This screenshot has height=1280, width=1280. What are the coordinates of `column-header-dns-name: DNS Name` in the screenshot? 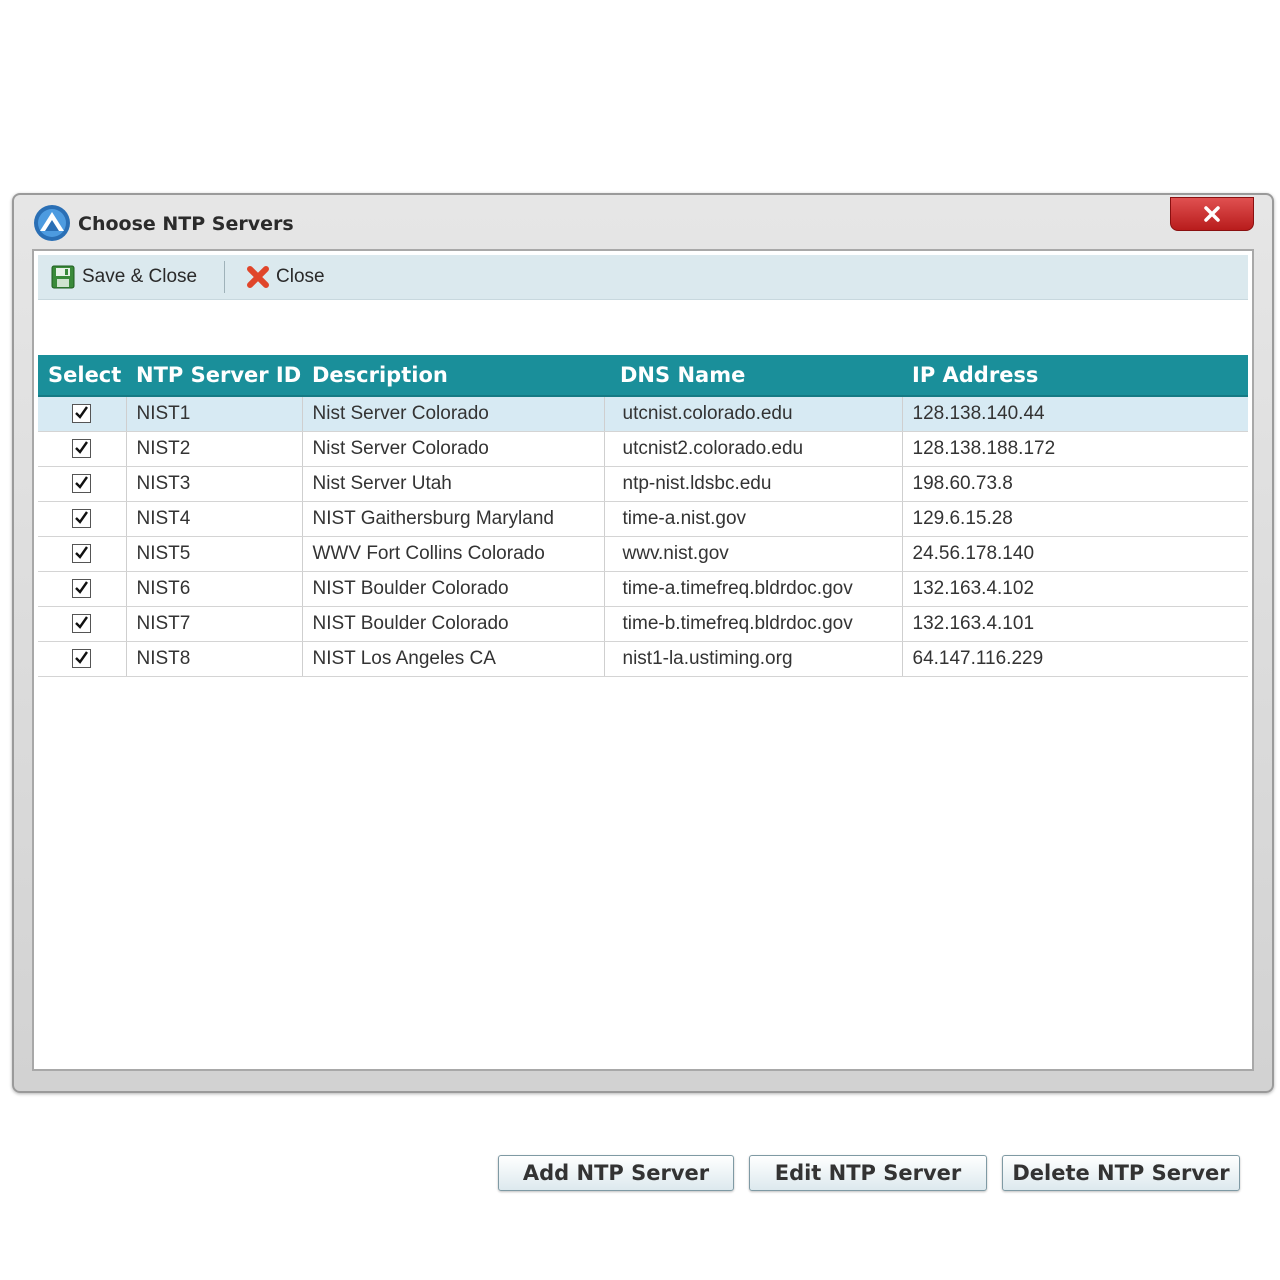 It's located at (753, 376).